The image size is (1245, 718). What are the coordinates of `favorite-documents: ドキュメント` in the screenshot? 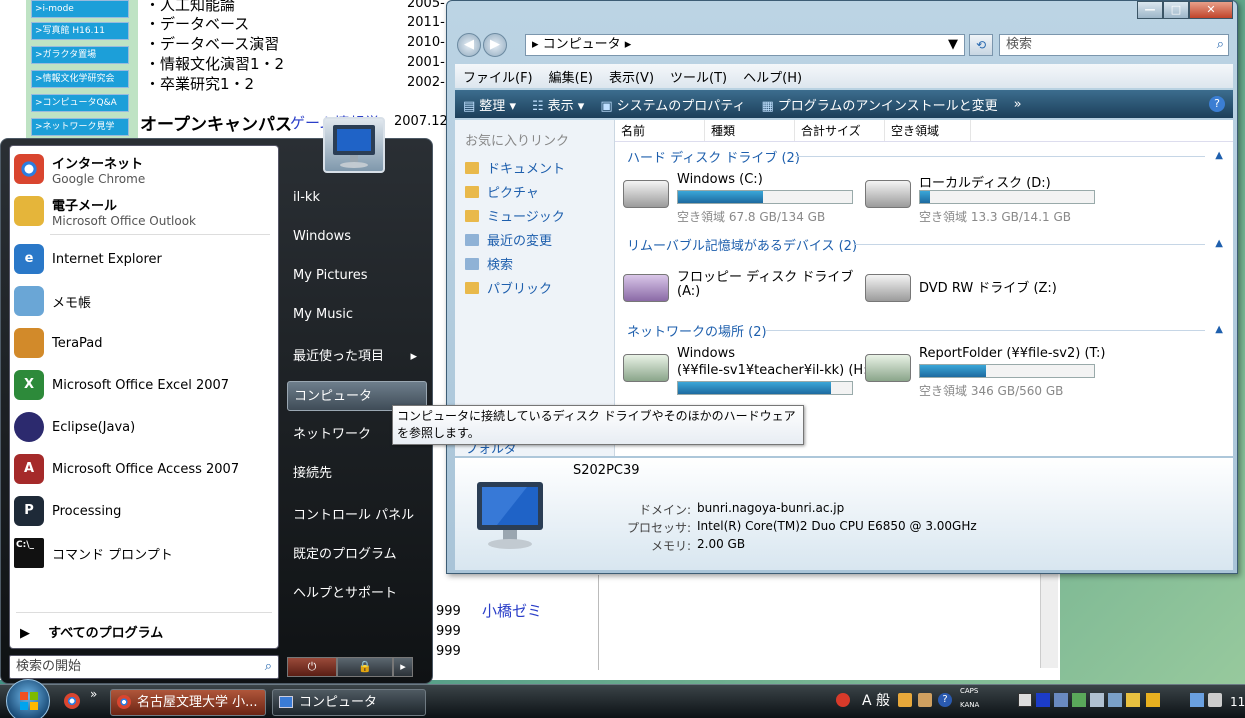 It's located at (515, 167).